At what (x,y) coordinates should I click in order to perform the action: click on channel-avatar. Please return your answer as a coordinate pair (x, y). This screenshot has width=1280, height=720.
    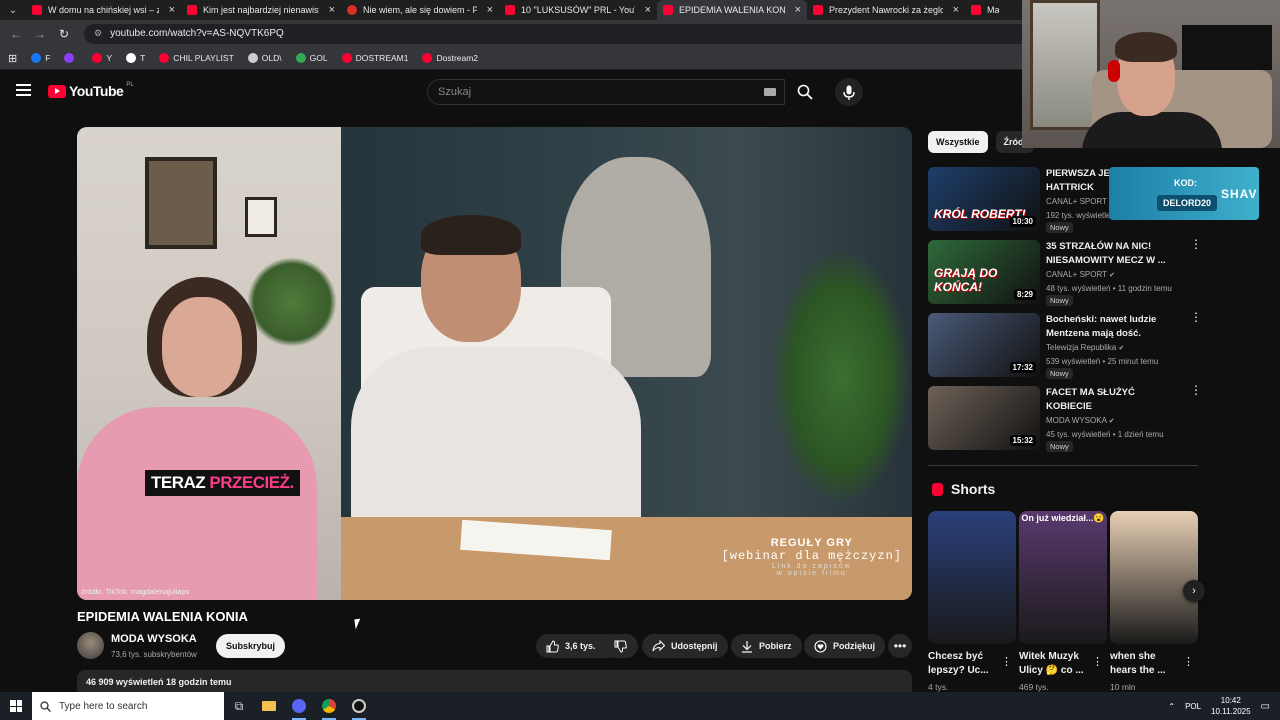
    Looking at the image, I should click on (90, 645).